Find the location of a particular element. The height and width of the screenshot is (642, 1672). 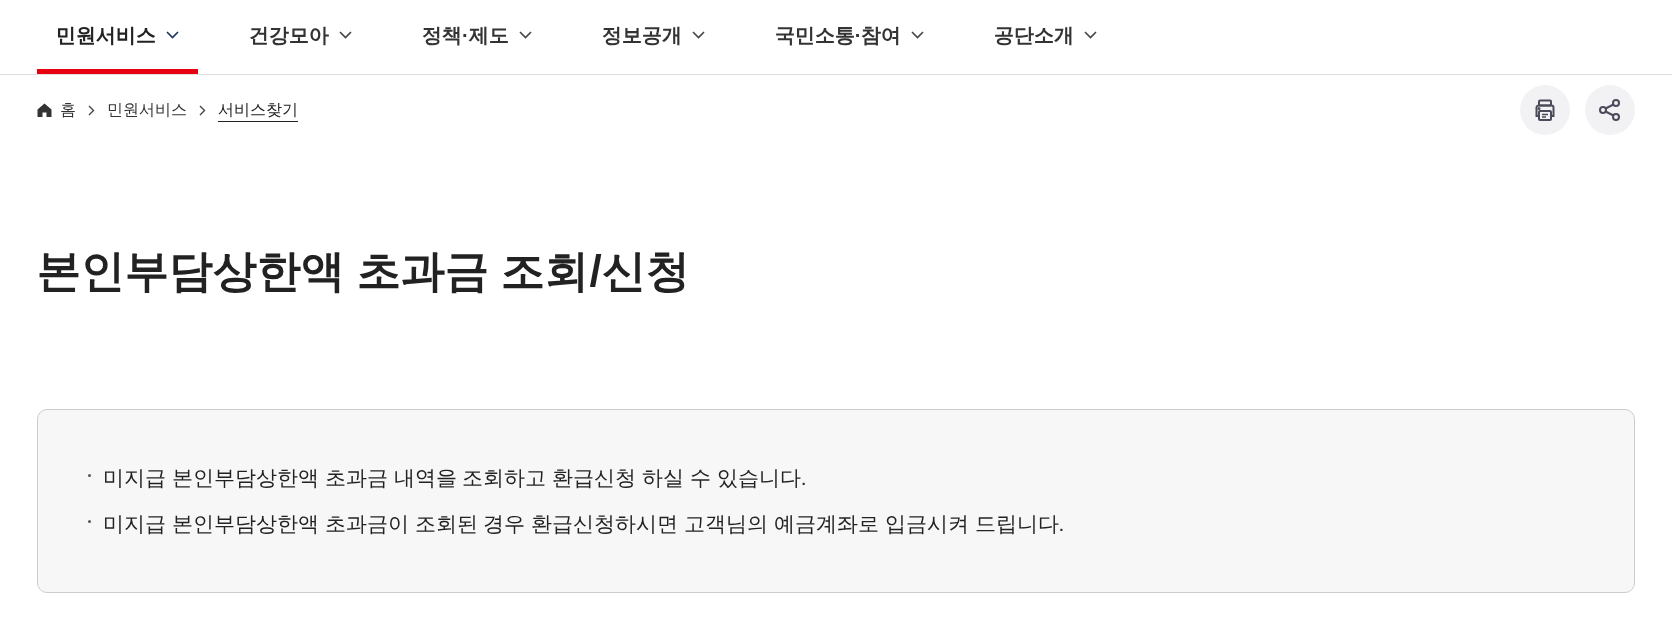

print-button is located at coordinates (1545, 110).